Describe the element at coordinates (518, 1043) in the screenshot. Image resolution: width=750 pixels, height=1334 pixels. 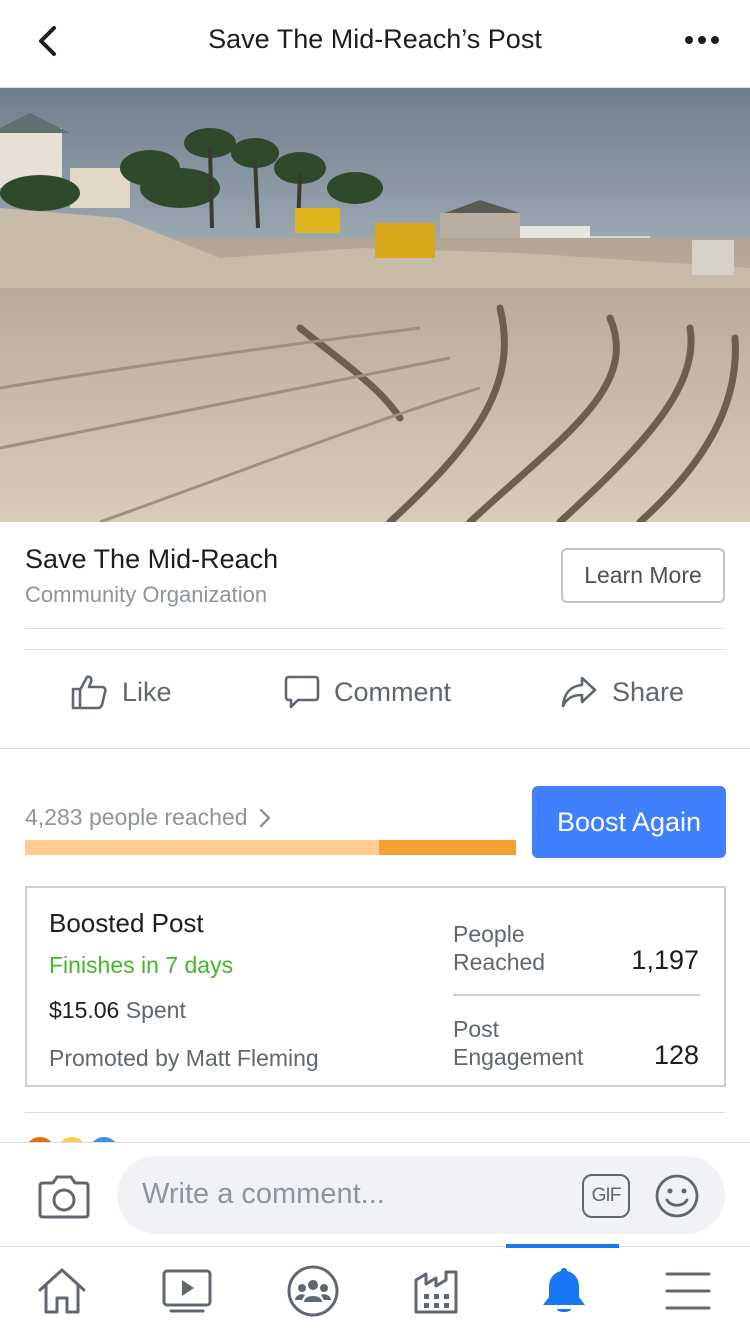
I see `post-engagement-label: Post Engagement` at that location.